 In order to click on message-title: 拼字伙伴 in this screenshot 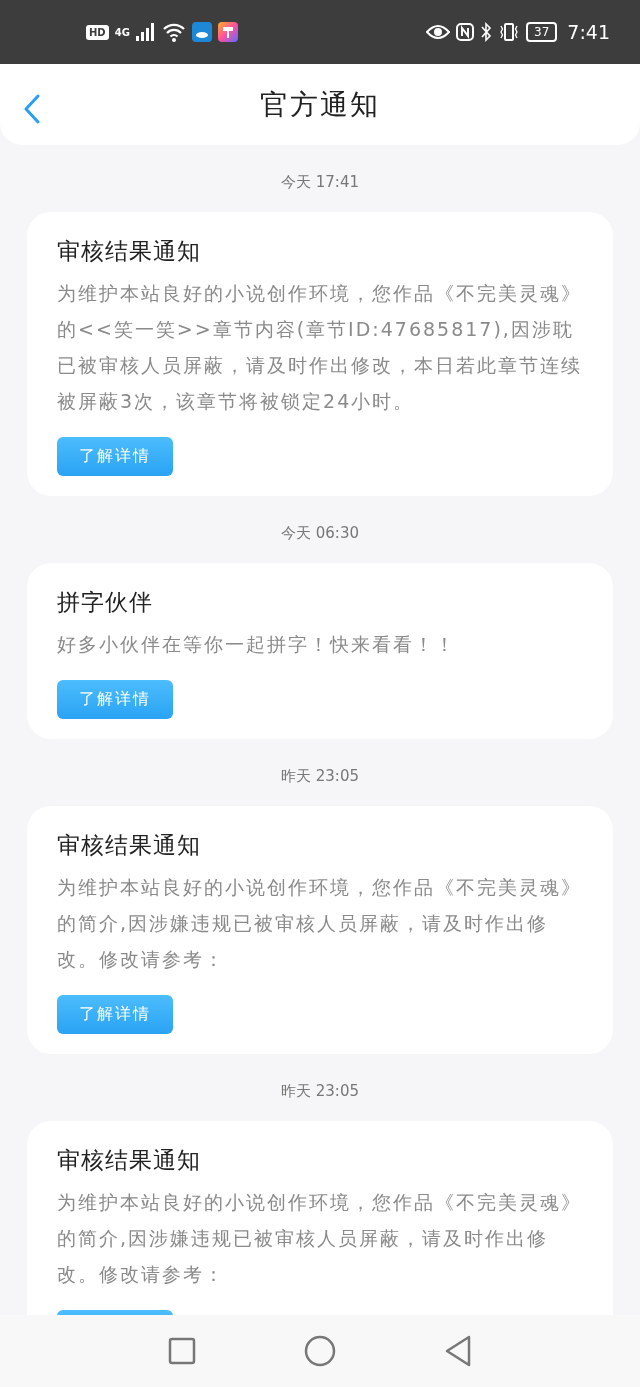, I will do `click(105, 602)`.